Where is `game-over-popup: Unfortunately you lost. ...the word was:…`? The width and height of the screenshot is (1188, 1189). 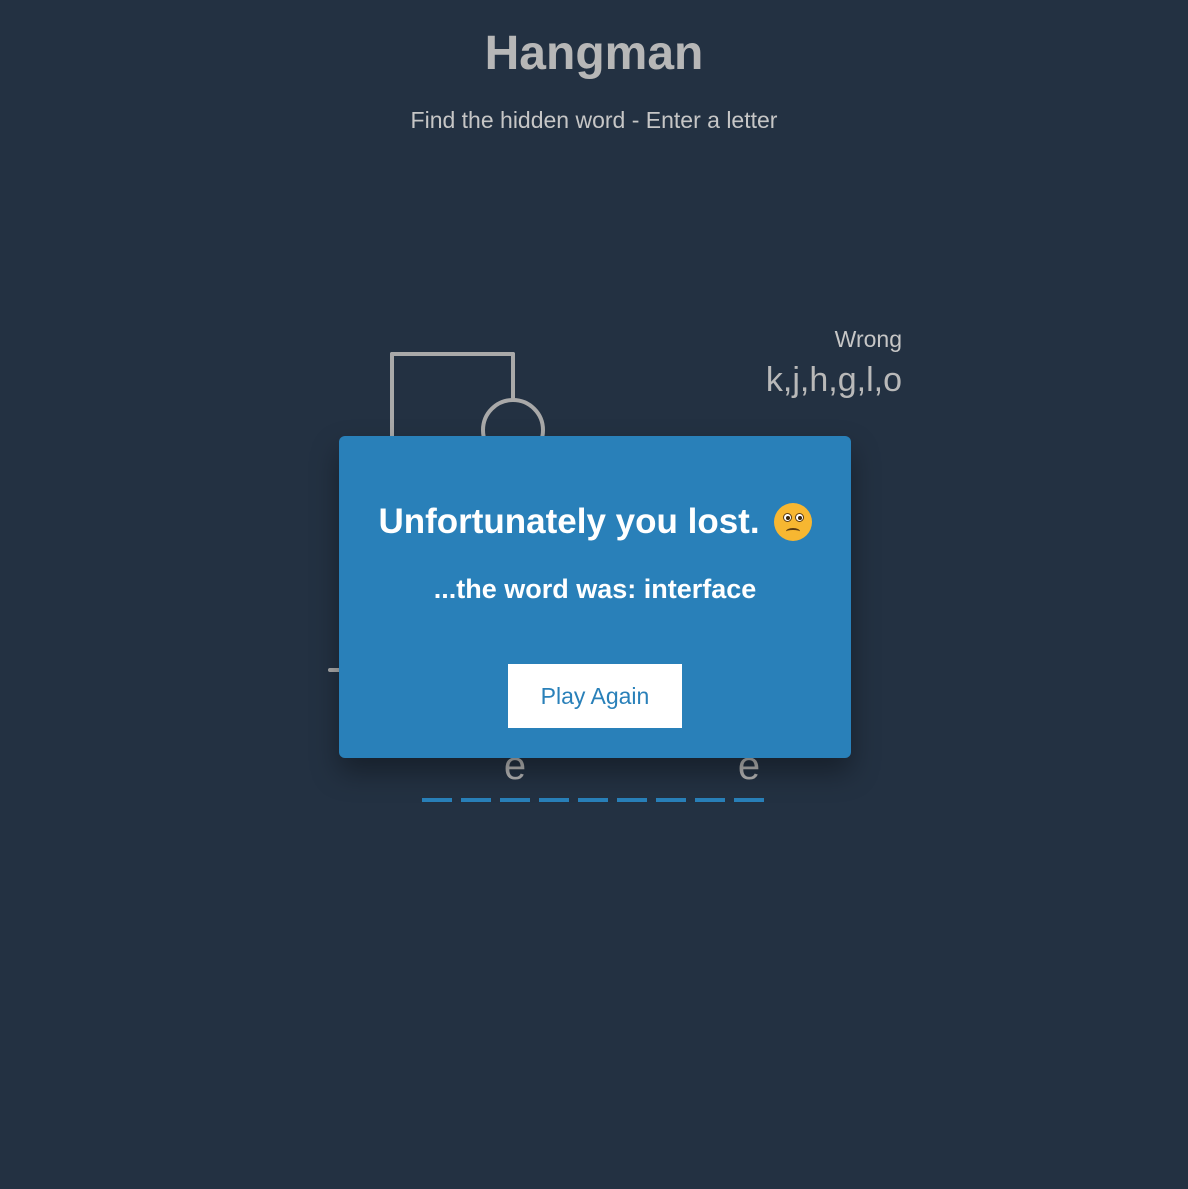
game-over-popup: Unfortunately you lost. ...the word was:… is located at coordinates (595, 597).